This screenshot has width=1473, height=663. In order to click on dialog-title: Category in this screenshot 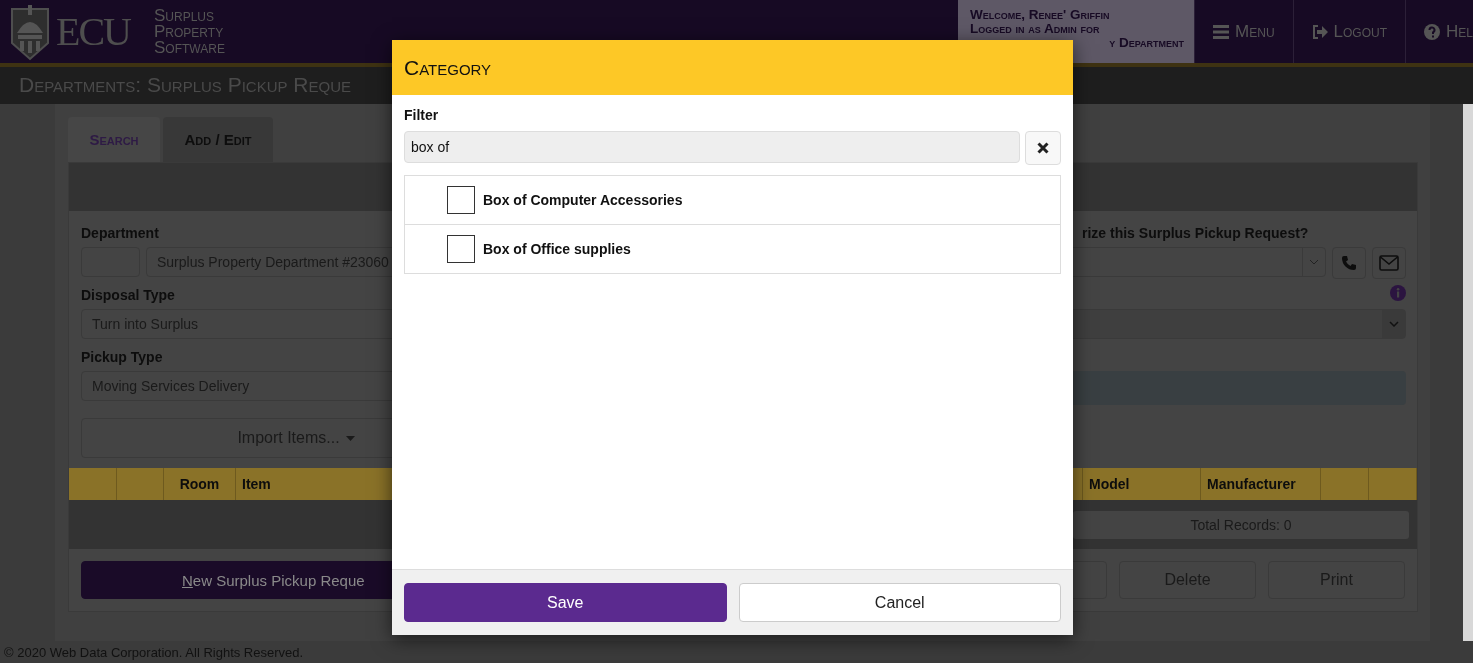, I will do `click(448, 67)`.